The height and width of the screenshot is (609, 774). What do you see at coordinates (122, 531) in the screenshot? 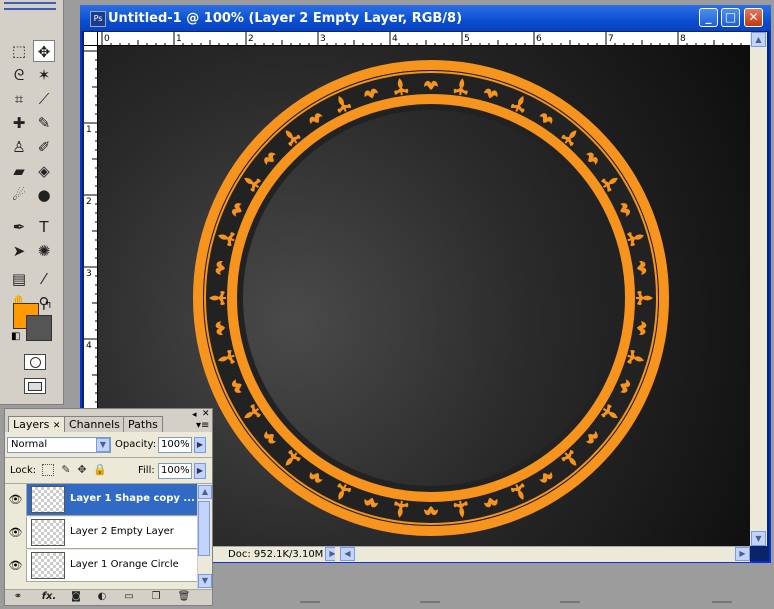
I see `layer-name: Layer 2 Empty Layer` at bounding box center [122, 531].